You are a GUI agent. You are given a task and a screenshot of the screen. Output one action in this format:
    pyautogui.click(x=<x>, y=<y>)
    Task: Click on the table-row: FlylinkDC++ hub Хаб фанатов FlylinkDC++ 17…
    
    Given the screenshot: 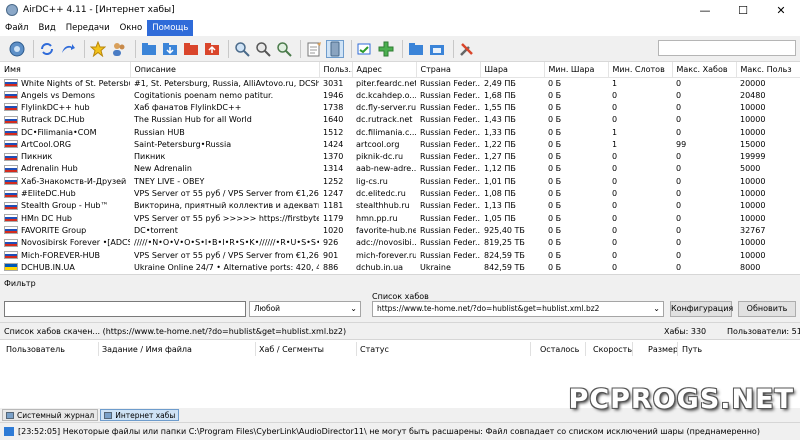 What is the action you would take?
    pyautogui.click(x=400, y=108)
    